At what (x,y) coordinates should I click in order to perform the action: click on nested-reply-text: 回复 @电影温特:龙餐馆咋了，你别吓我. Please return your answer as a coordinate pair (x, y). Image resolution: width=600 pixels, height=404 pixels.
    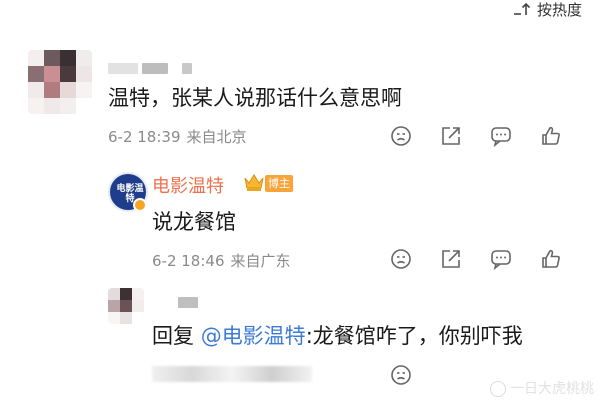
    Looking at the image, I should click on (337, 335).